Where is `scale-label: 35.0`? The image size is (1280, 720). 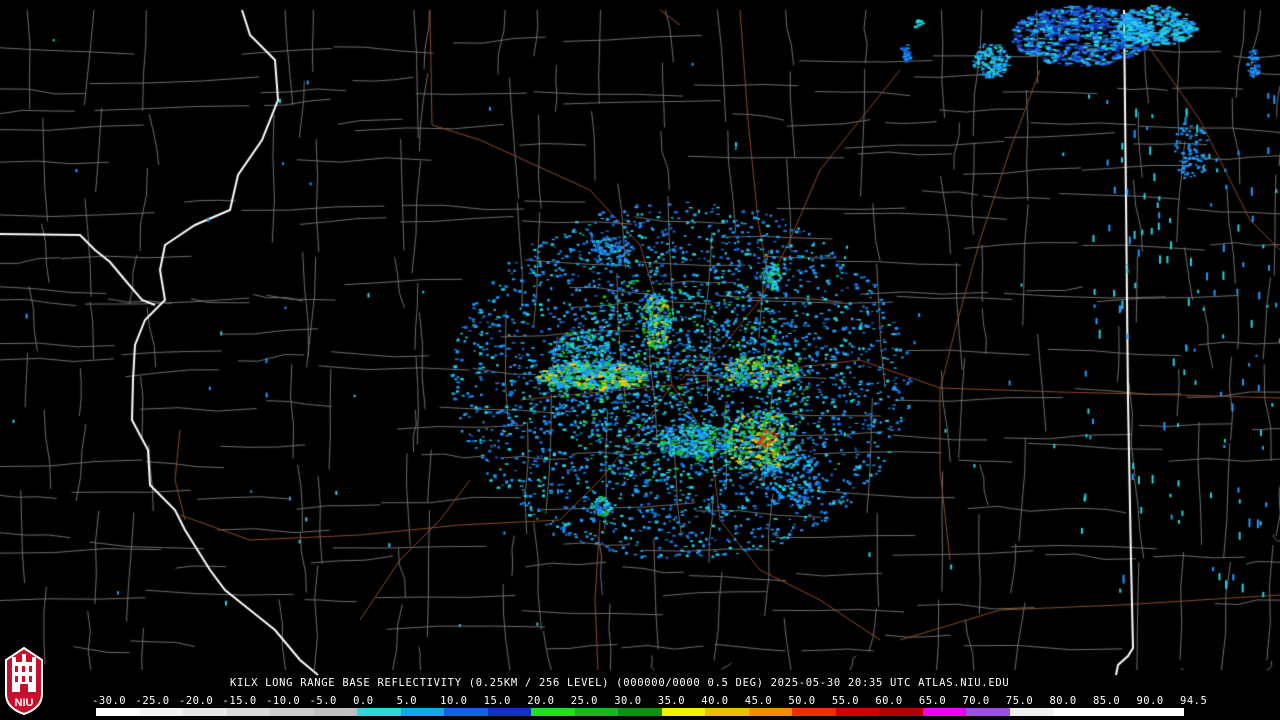
scale-label: 35.0 is located at coordinates (671, 701).